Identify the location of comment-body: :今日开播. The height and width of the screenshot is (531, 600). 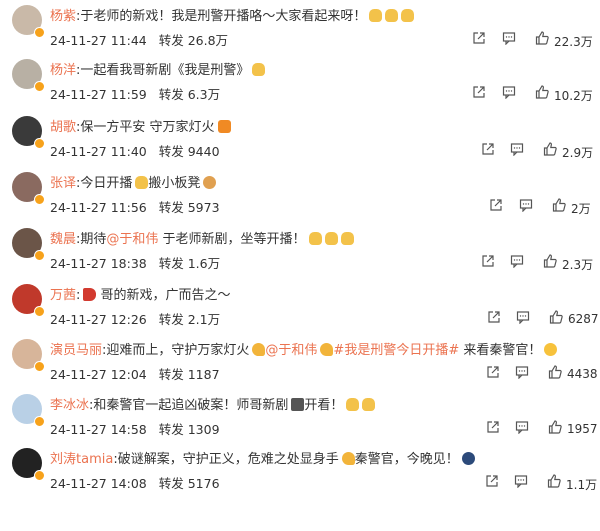
(104, 183).